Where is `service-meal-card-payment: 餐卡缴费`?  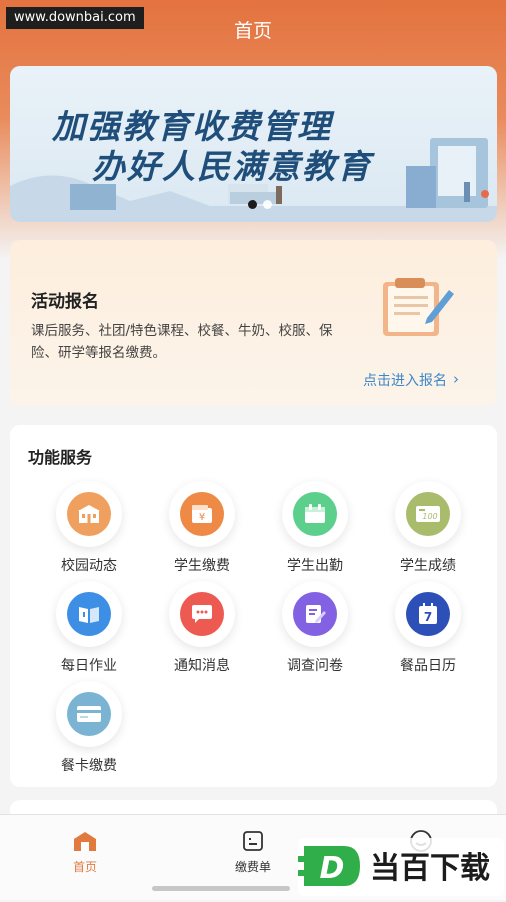 service-meal-card-payment: 餐卡缴费 is located at coordinates (89, 728).